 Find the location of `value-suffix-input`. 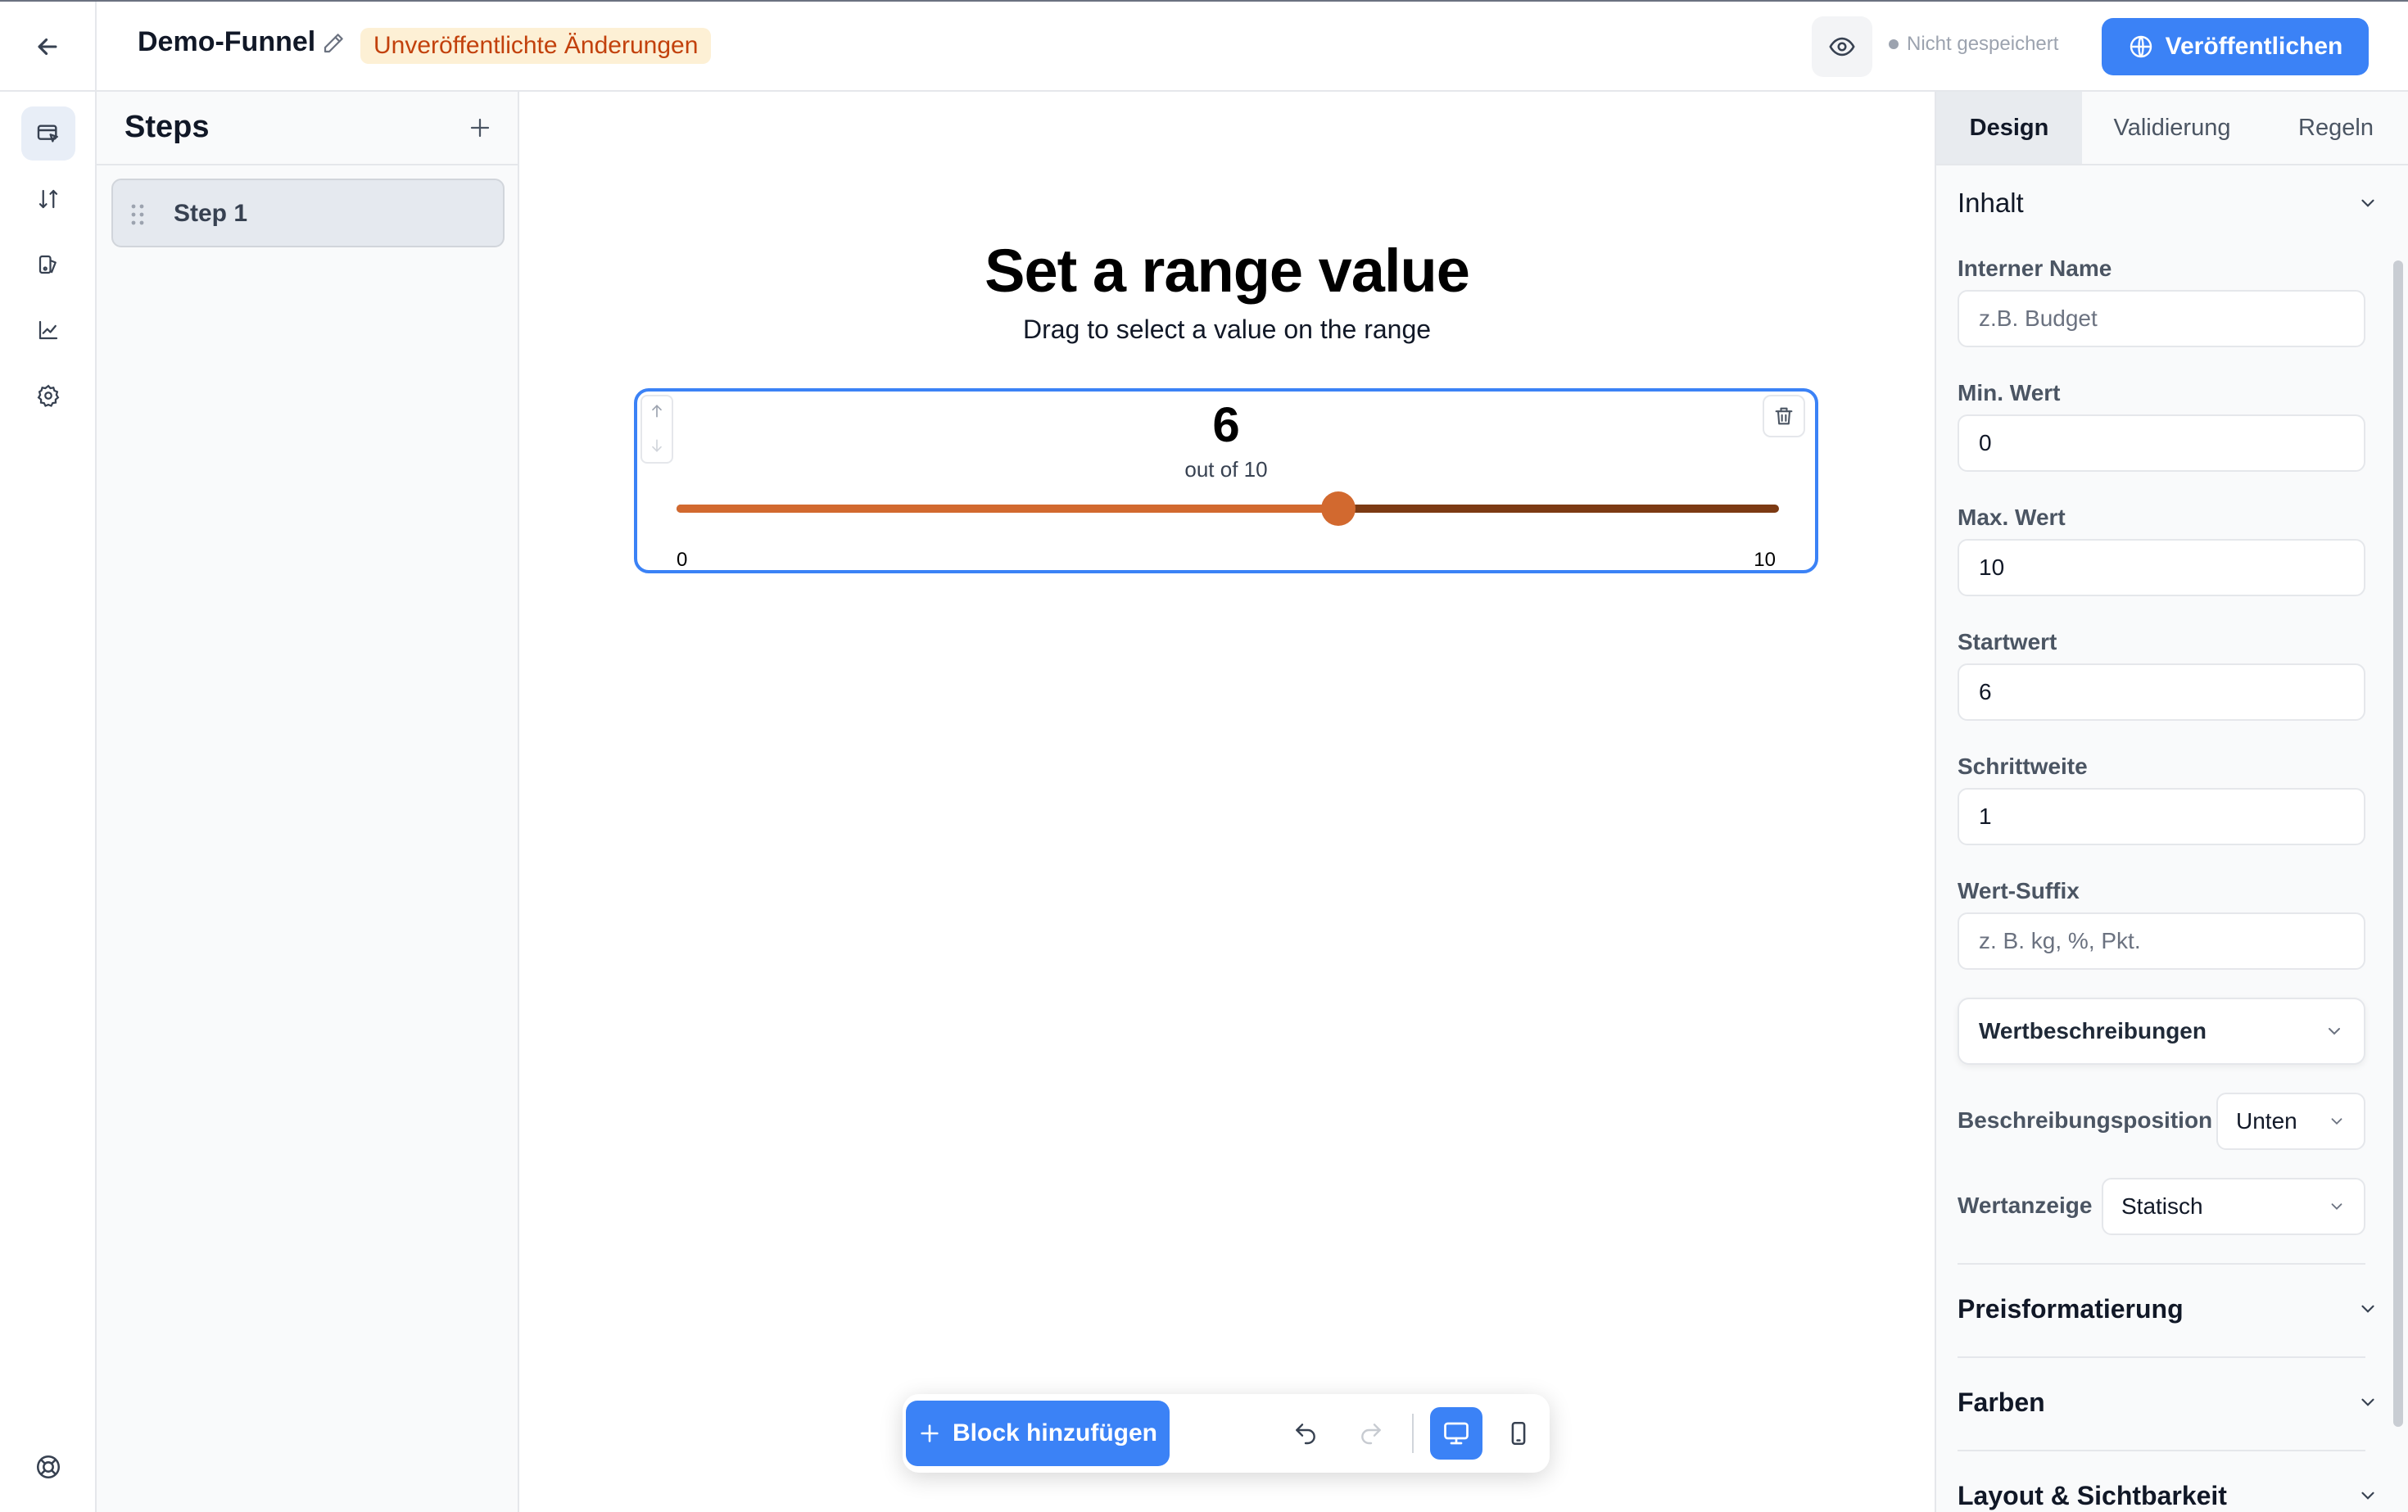

value-suffix-input is located at coordinates (2161, 941).